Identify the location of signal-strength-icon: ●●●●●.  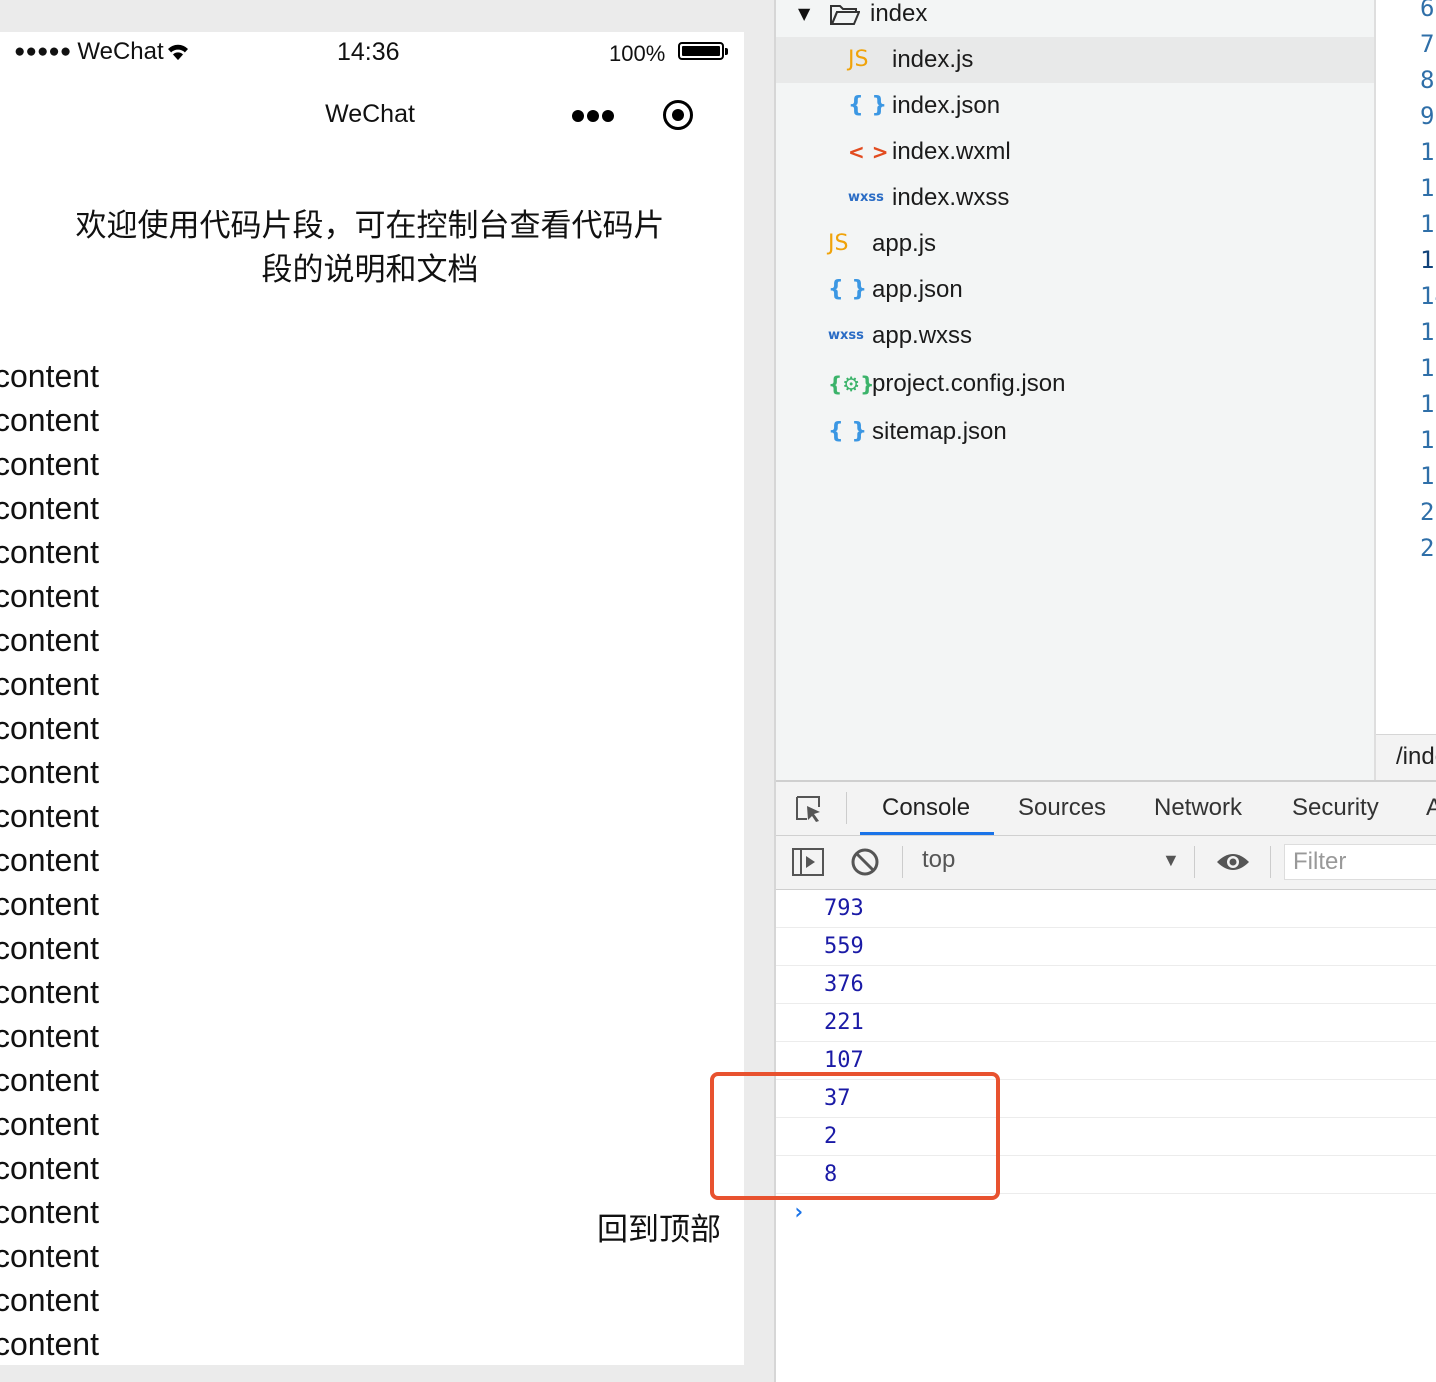
(43, 51).